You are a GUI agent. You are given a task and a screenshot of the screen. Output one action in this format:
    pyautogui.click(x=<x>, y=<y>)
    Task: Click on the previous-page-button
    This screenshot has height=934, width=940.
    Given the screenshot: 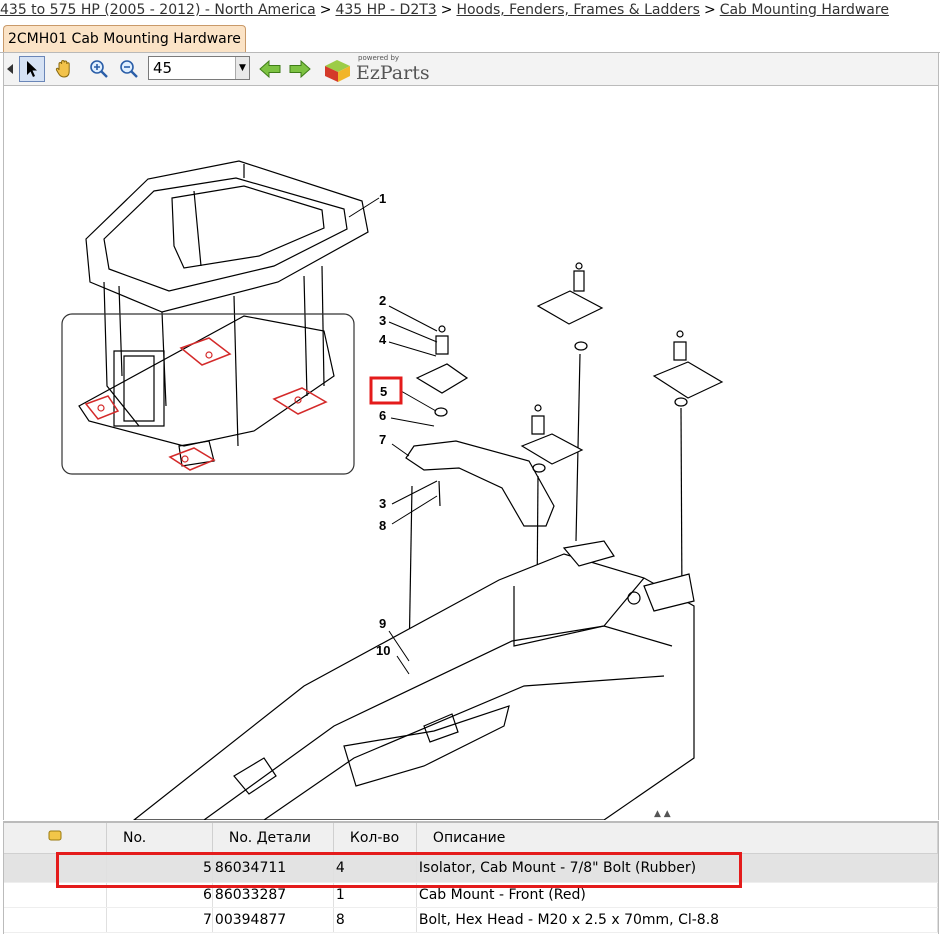 What is the action you would take?
    pyautogui.click(x=270, y=69)
    